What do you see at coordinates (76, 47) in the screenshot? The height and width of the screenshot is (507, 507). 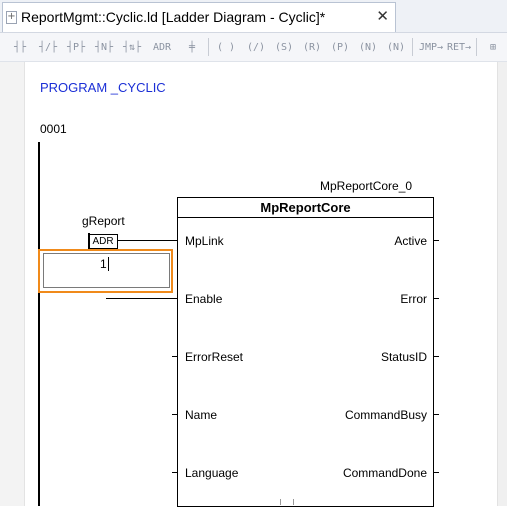 I see `contact-p-icon: ┤P├` at bounding box center [76, 47].